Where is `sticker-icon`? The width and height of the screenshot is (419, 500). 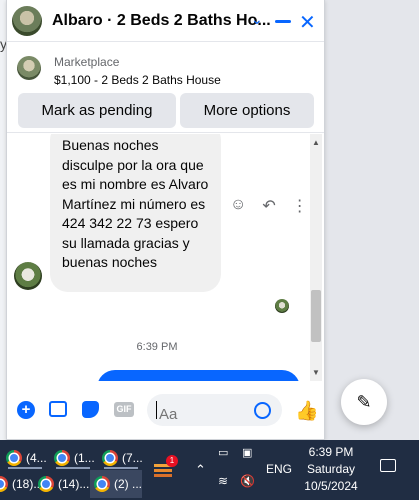
sticker-icon is located at coordinates (90, 409).